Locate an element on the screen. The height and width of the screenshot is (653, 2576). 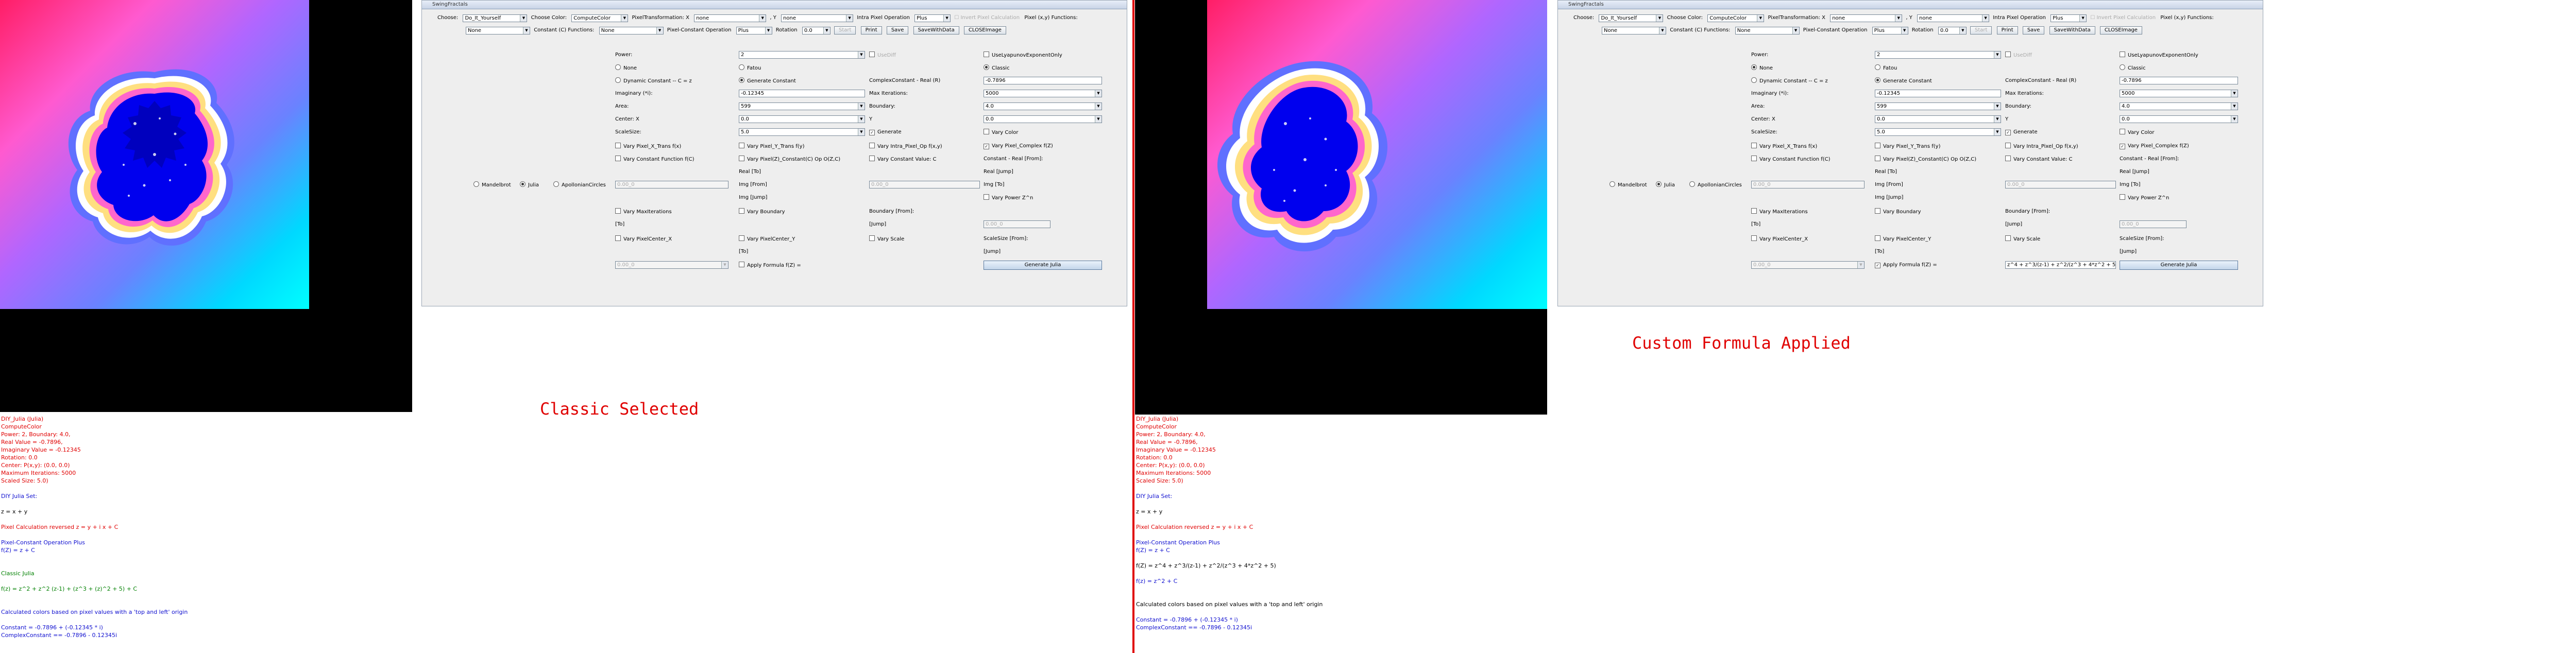
boundary-select: 4.0 ▼ is located at coordinates (1043, 106).